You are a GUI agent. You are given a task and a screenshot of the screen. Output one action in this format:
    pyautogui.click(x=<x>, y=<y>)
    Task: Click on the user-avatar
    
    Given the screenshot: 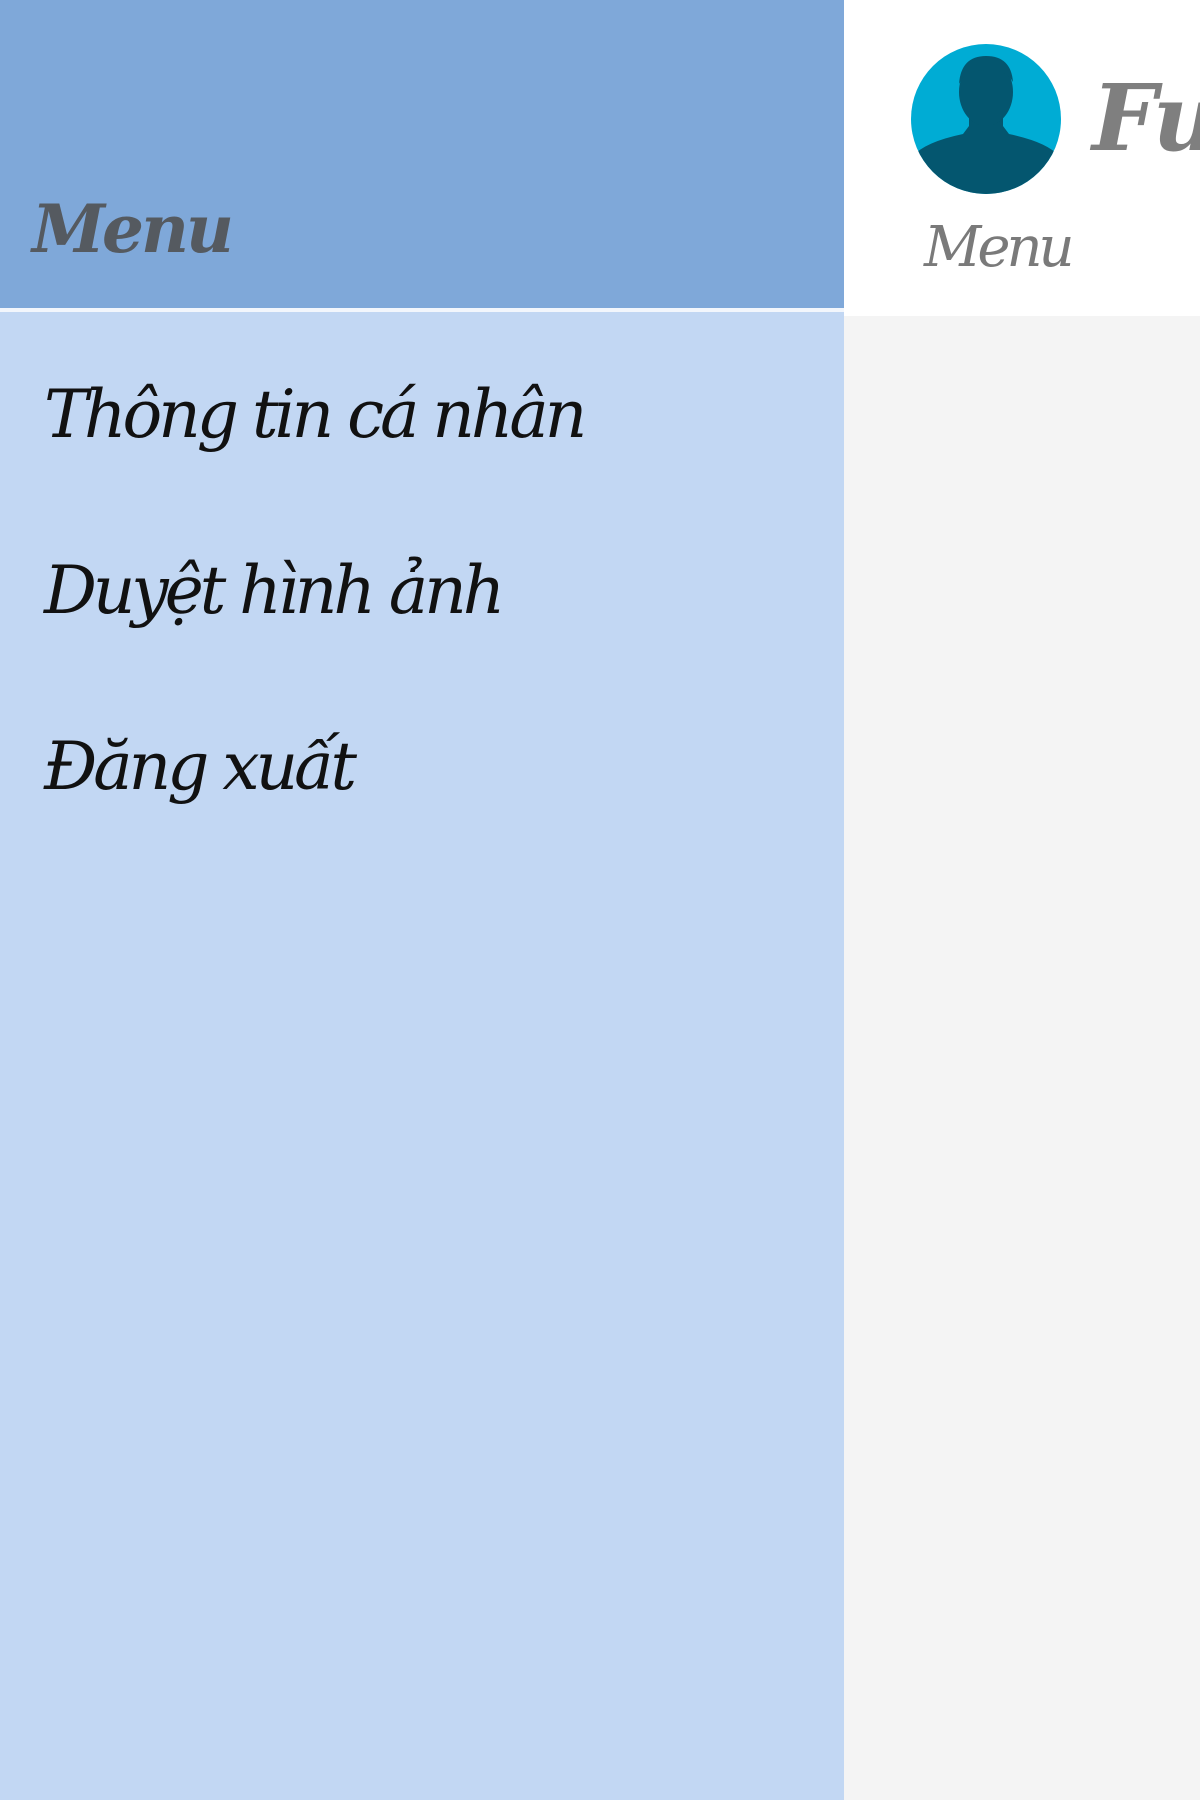 What is the action you would take?
    pyautogui.click(x=986, y=119)
    